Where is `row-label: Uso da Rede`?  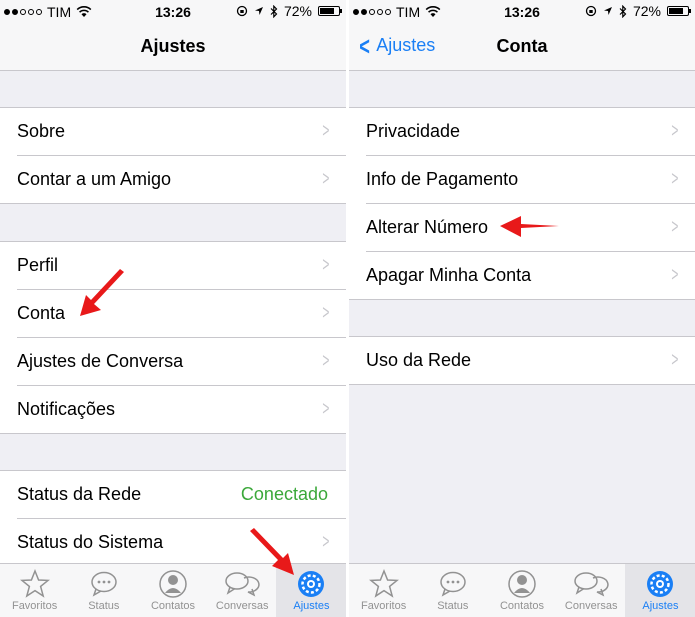
row-label: Uso da Rede is located at coordinates (419, 360).